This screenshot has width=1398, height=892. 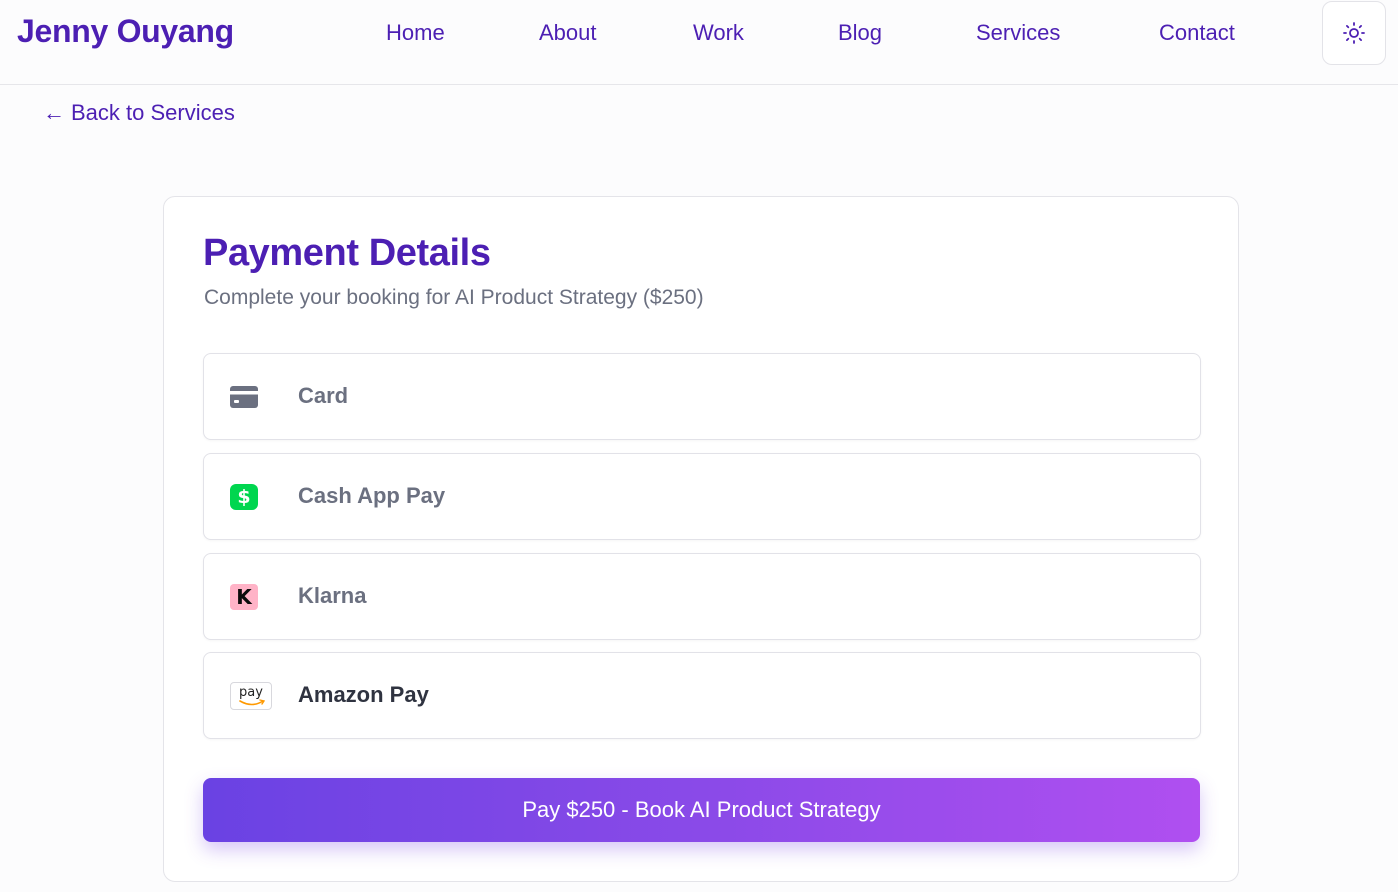 I want to click on amazon-pay-icon: pay, so click(x=251, y=696).